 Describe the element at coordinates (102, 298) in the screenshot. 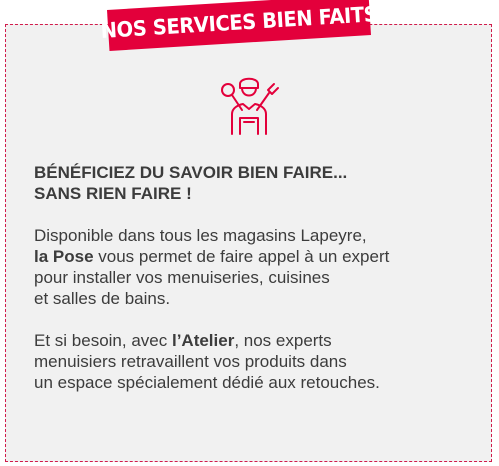

I see `pose-line-4: et salles de bains.` at that location.